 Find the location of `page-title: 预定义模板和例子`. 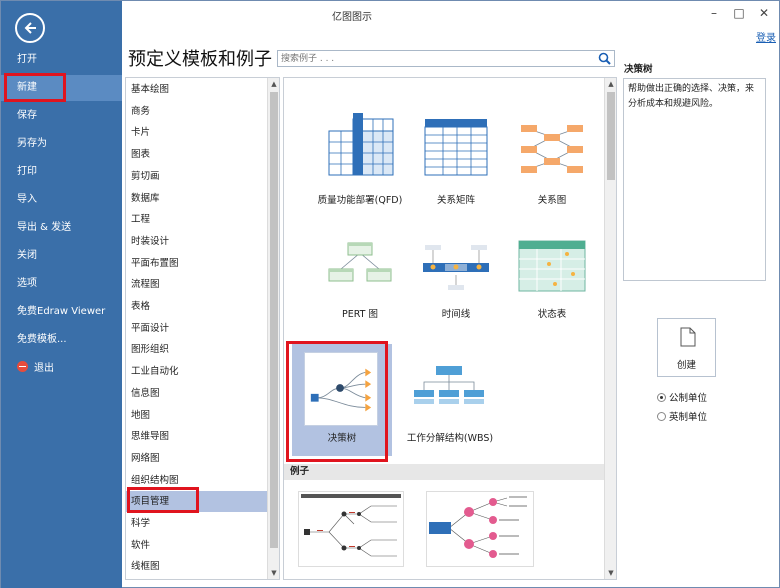

page-title: 预定义模板和例子 is located at coordinates (200, 59).